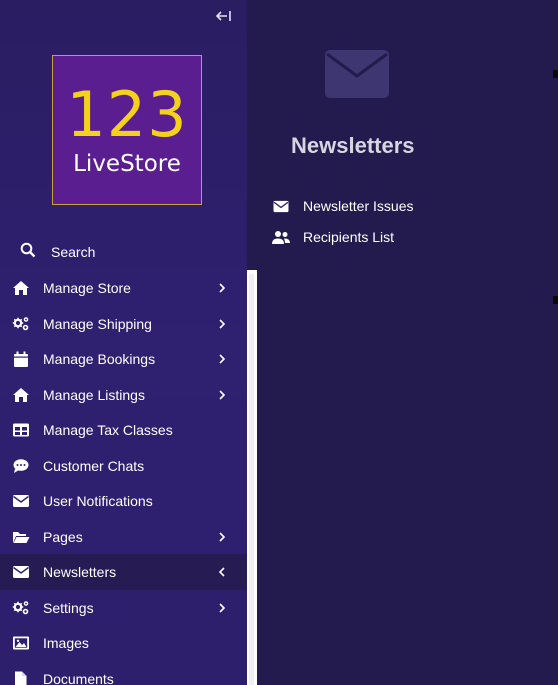  What do you see at coordinates (108, 430) in the screenshot?
I see `sidebar-item-label: Manage Tax Classes` at bounding box center [108, 430].